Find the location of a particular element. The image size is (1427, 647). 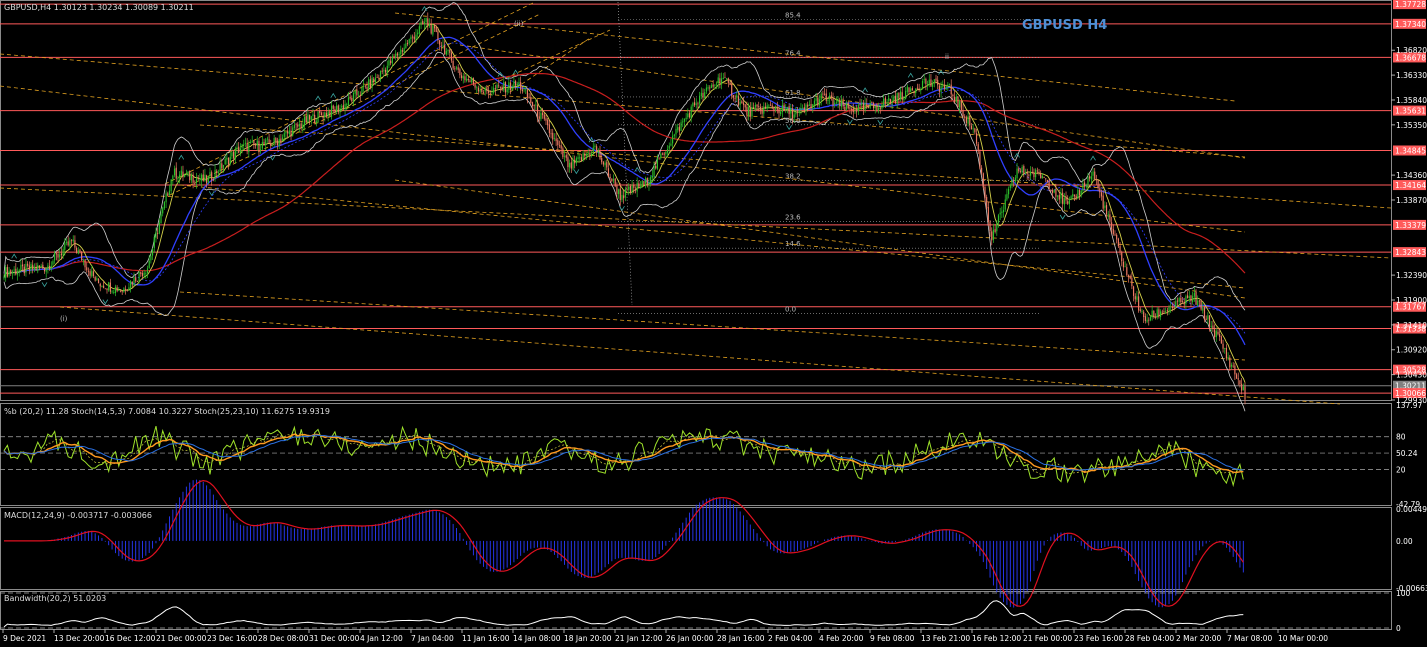

wave-label-ii-small: ii is located at coordinates (947, 57).